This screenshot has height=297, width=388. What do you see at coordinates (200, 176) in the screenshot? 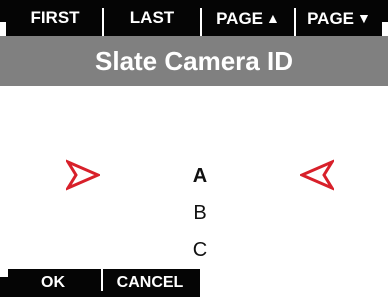
I see `list-item-selected: A` at bounding box center [200, 176].